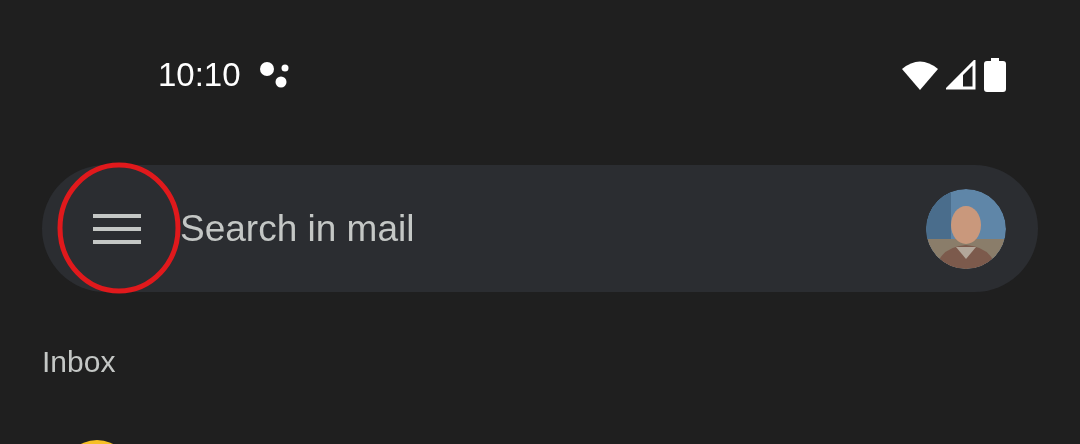 This screenshot has width=1080, height=444. Describe the element at coordinates (199, 75) in the screenshot. I see `clock-time: 10:10` at that location.